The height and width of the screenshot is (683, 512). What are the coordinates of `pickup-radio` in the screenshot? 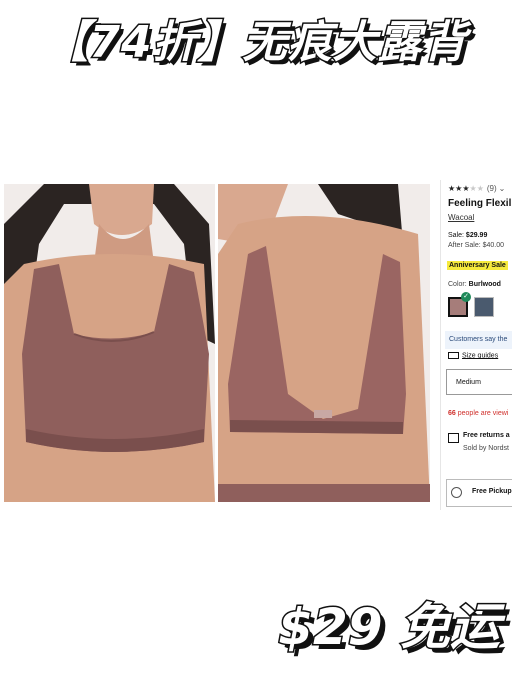 It's located at (456, 492).